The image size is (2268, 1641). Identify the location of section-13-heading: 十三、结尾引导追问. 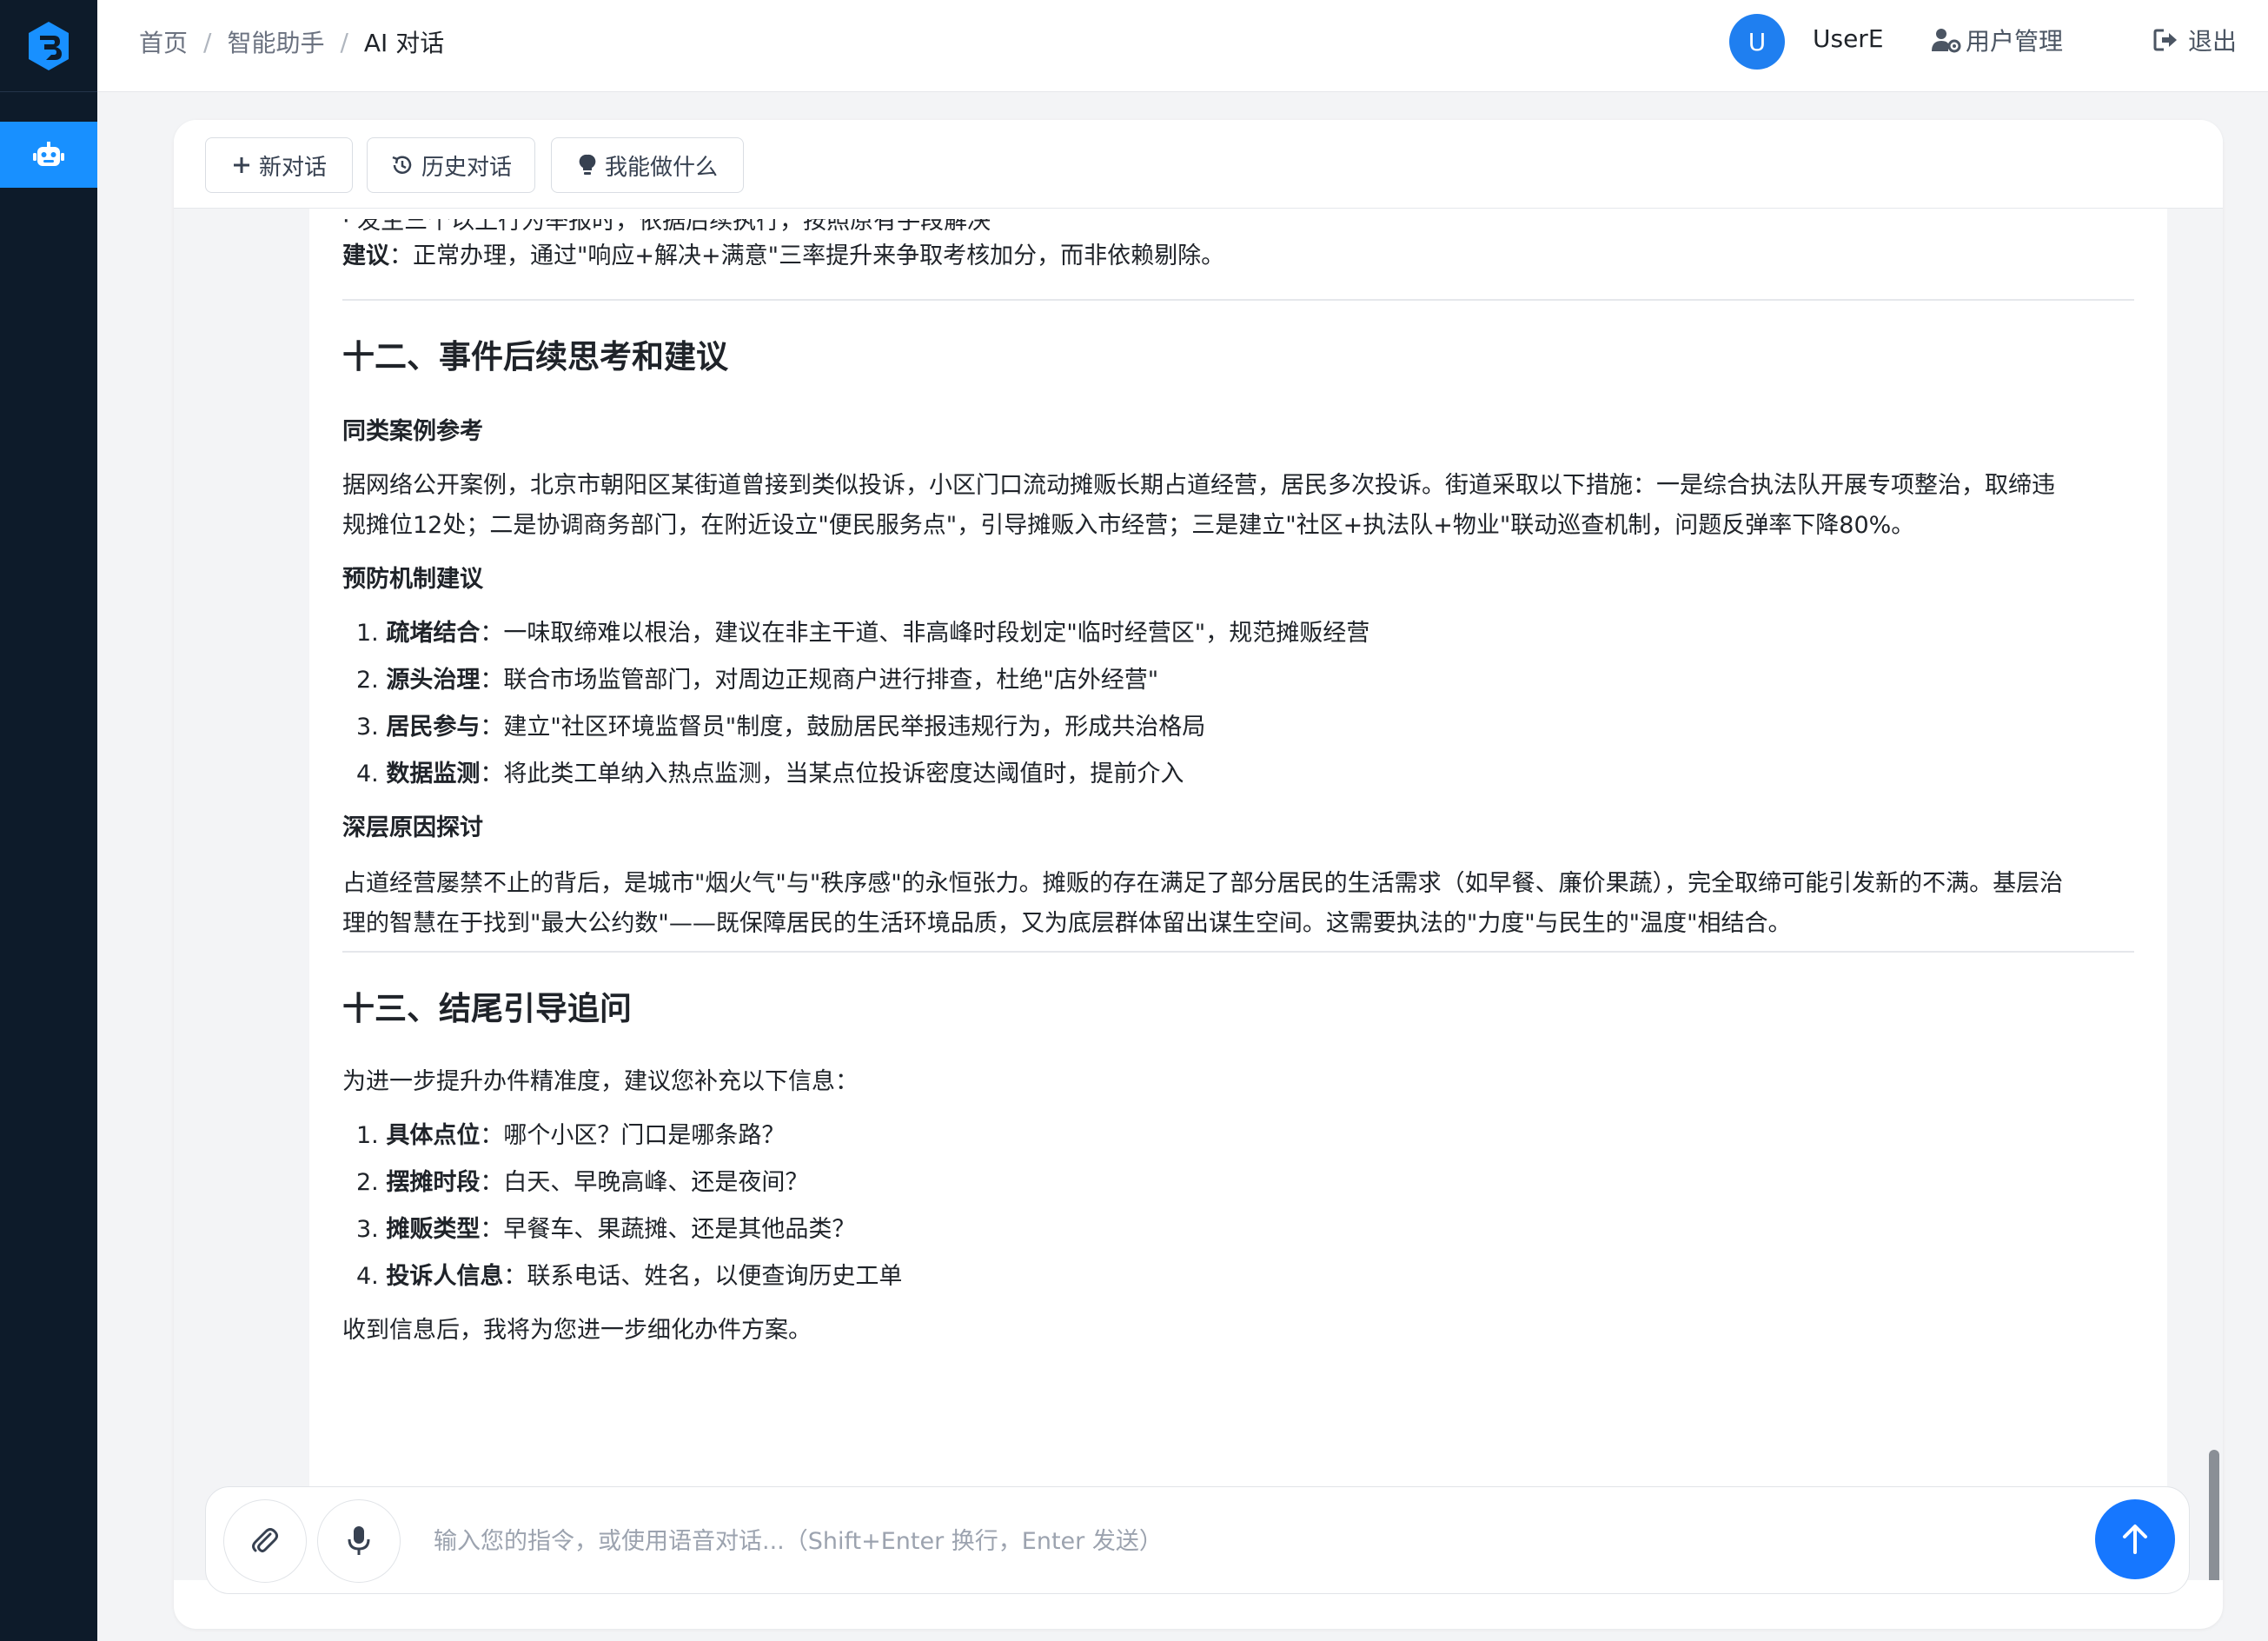
(487, 1008).